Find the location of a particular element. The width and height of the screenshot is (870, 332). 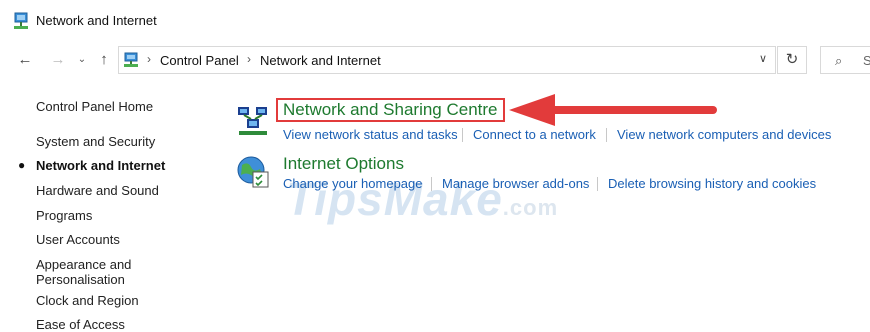

sidebar-item-control-panel-home: Control Panel Home is located at coordinates (94, 106).